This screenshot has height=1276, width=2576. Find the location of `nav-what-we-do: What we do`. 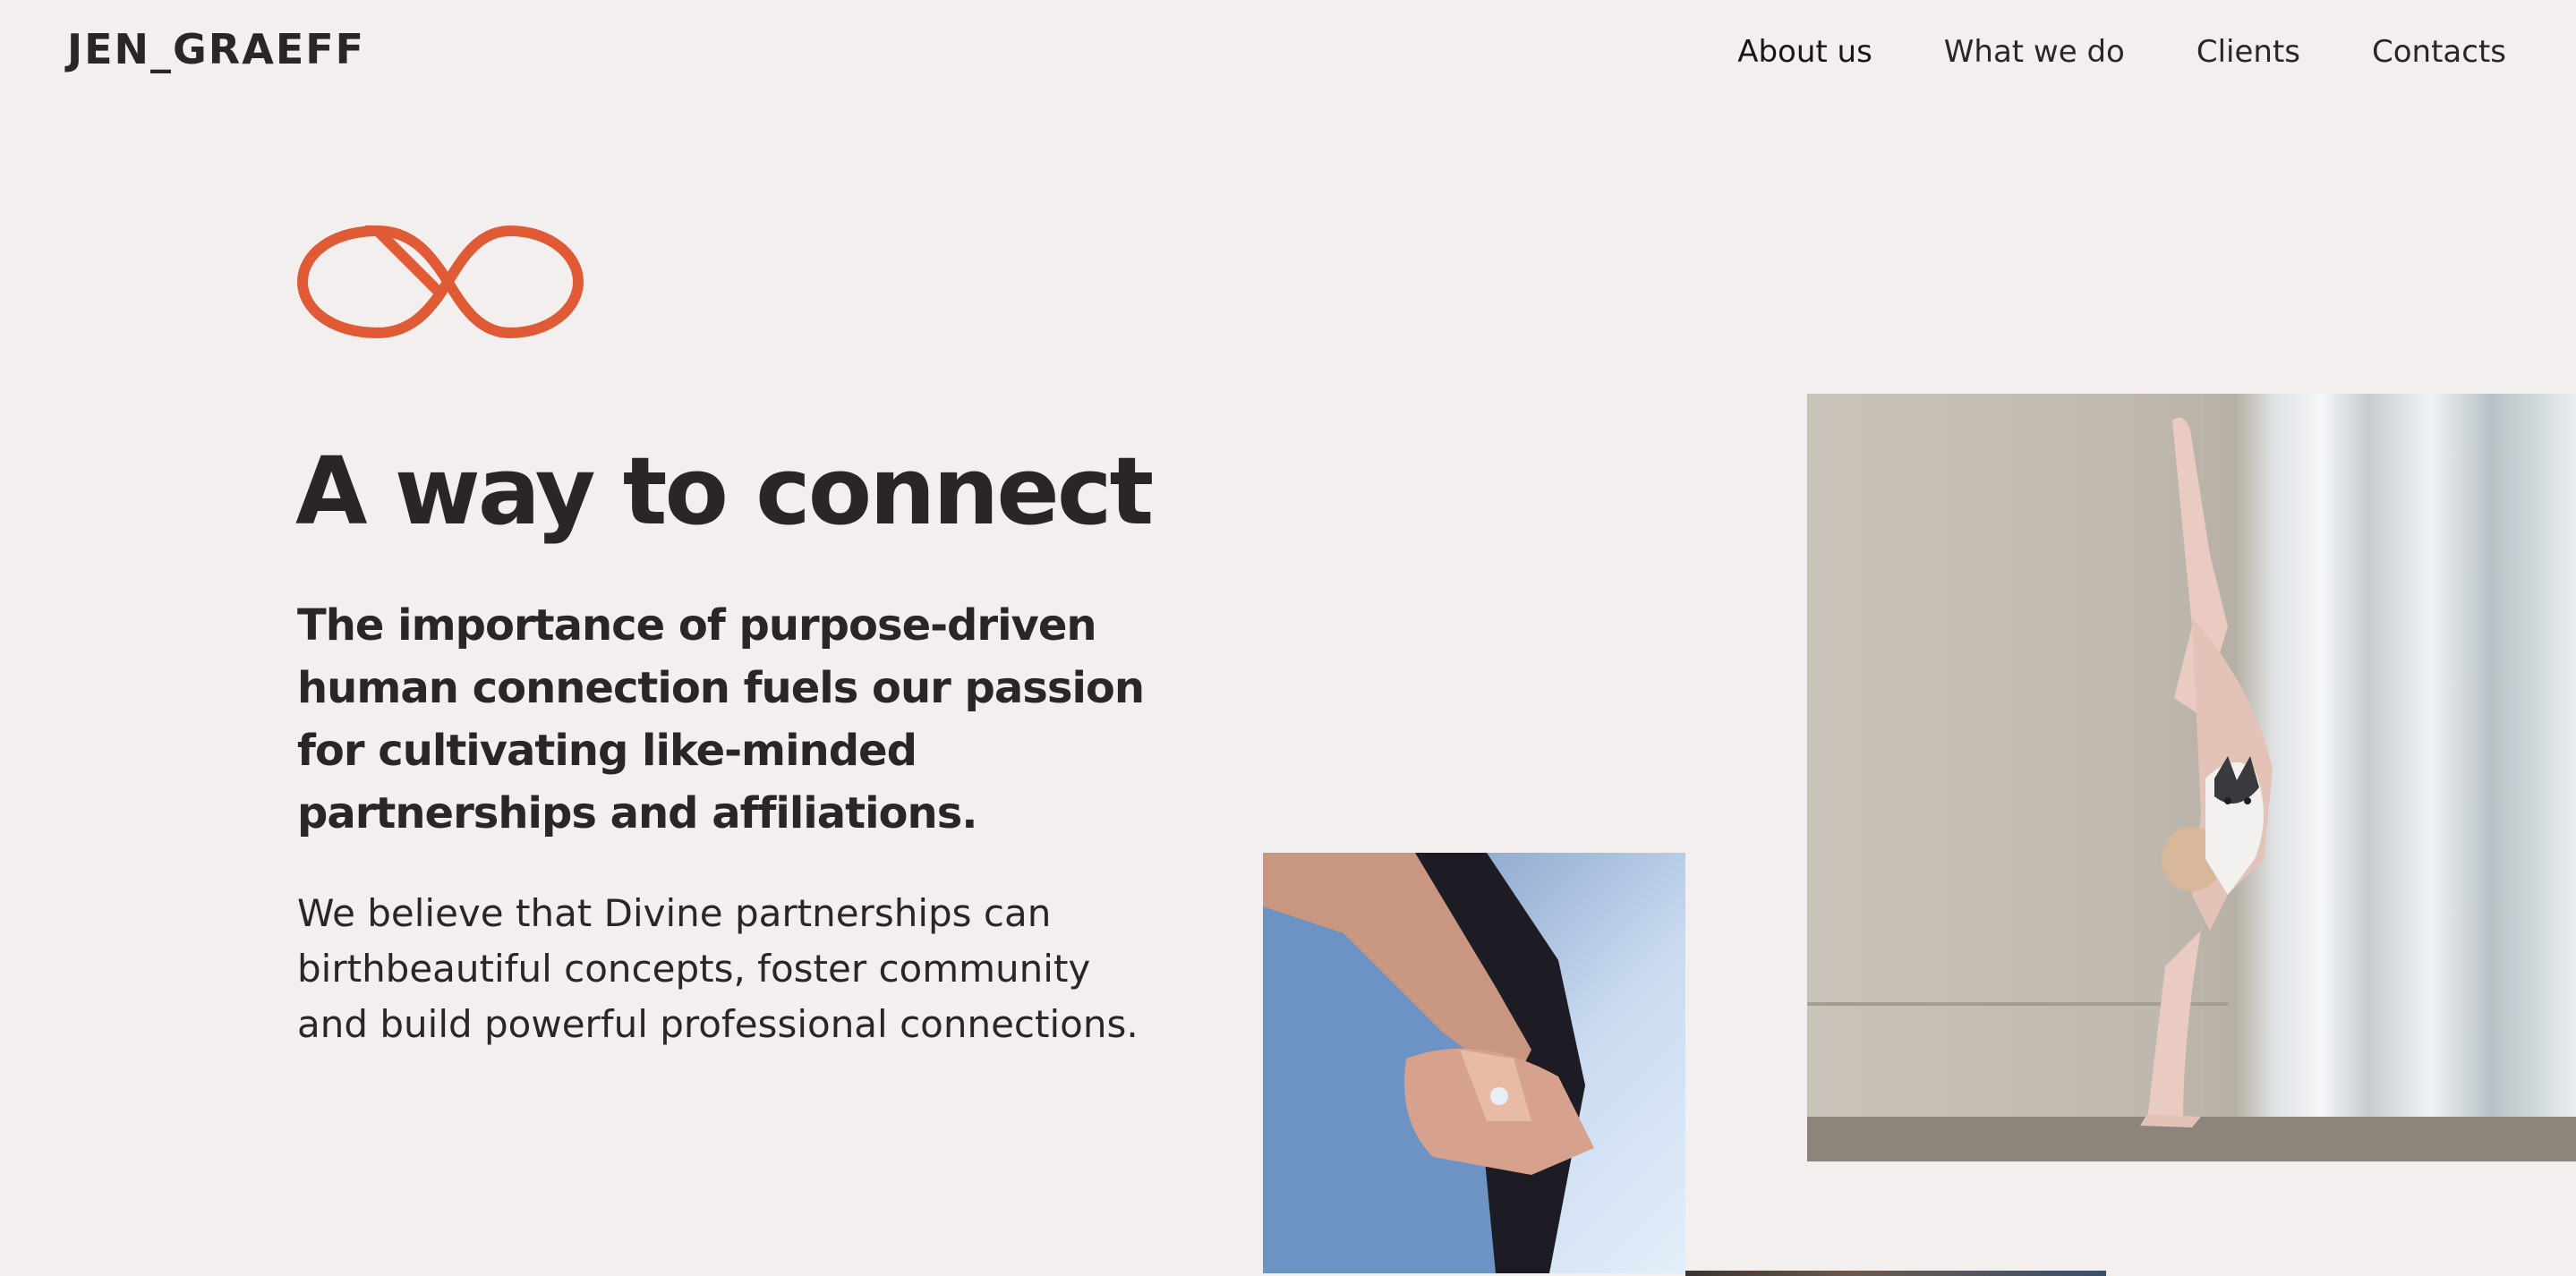

nav-what-we-do: What we do is located at coordinates (2034, 52).